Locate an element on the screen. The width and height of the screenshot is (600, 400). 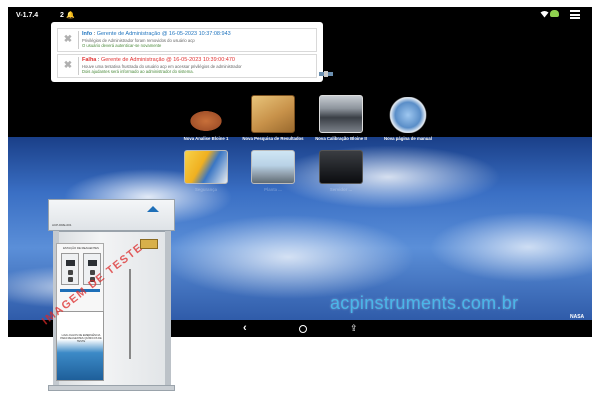
app-label: Nova Analise Bloine 1 is located at coordinates (206, 138).